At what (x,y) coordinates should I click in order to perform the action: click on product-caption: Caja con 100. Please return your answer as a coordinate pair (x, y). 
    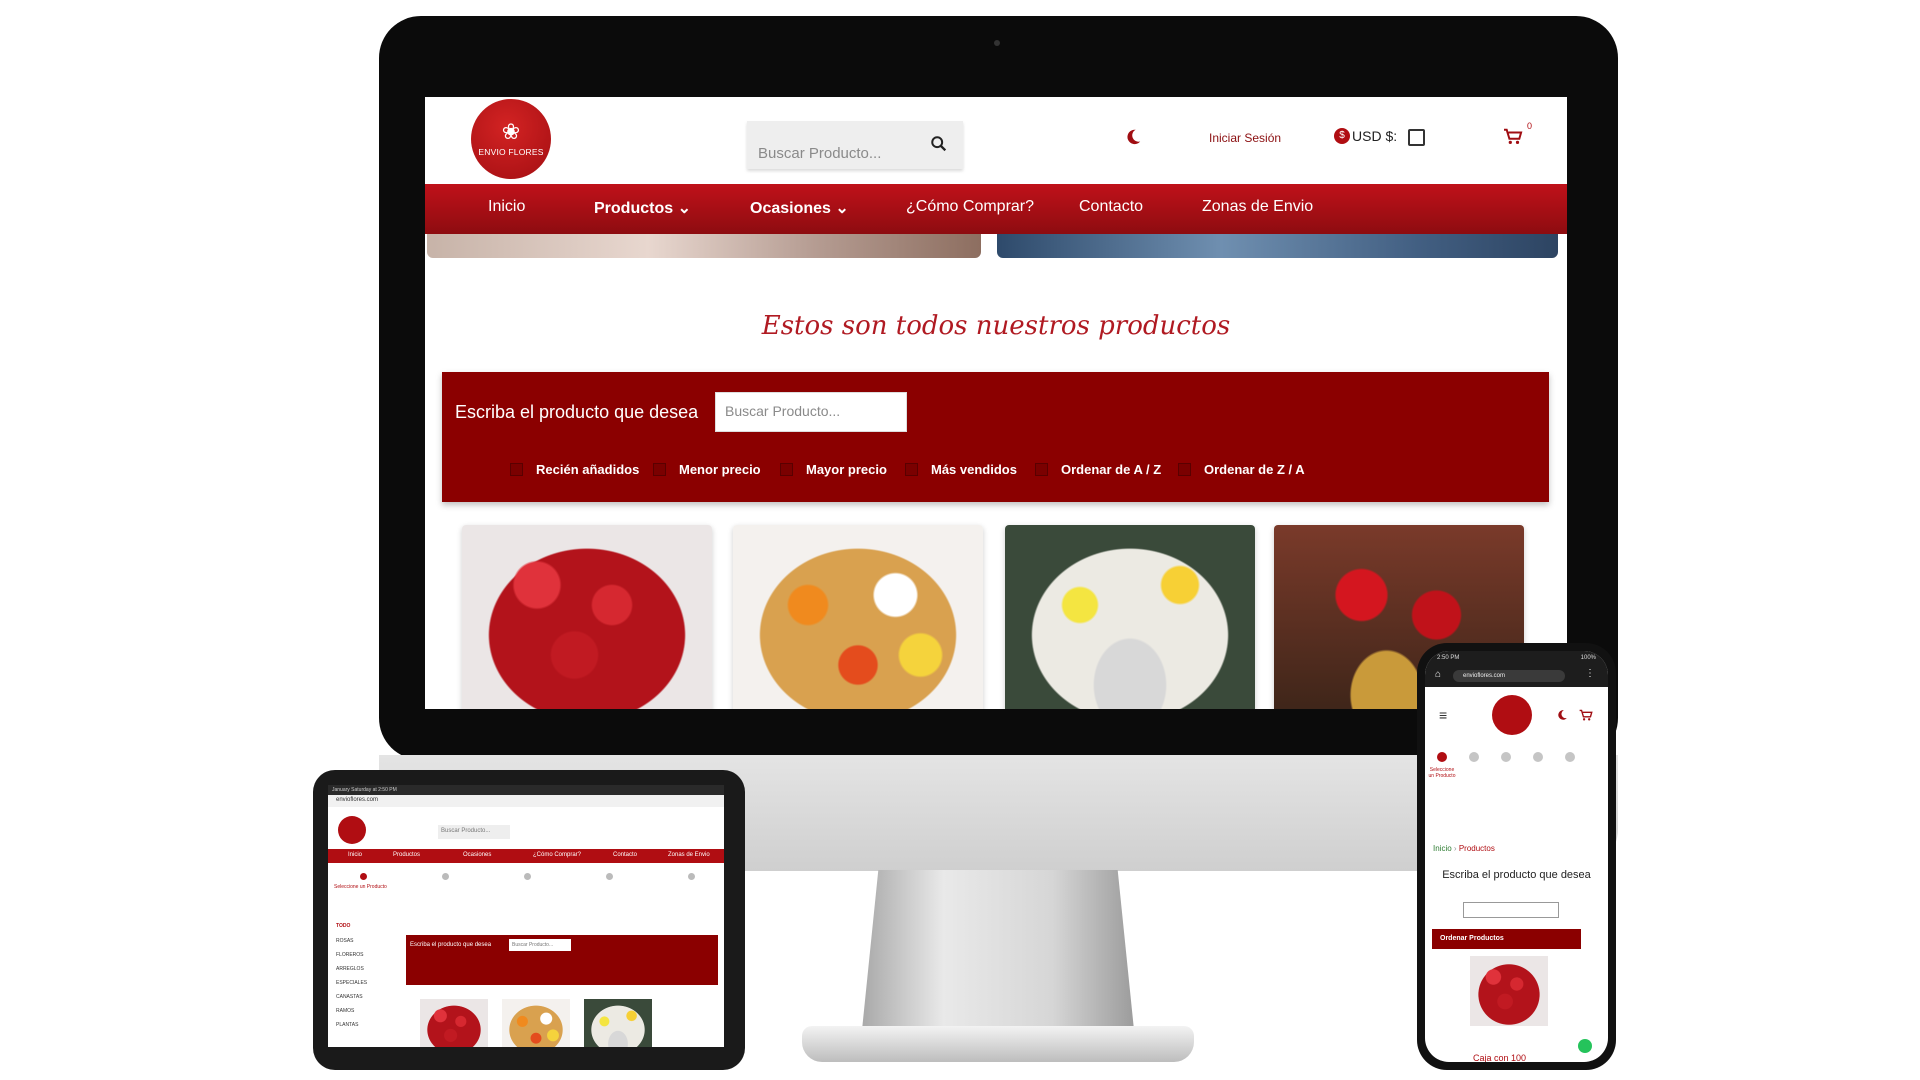
    Looking at the image, I should click on (1500, 1057).